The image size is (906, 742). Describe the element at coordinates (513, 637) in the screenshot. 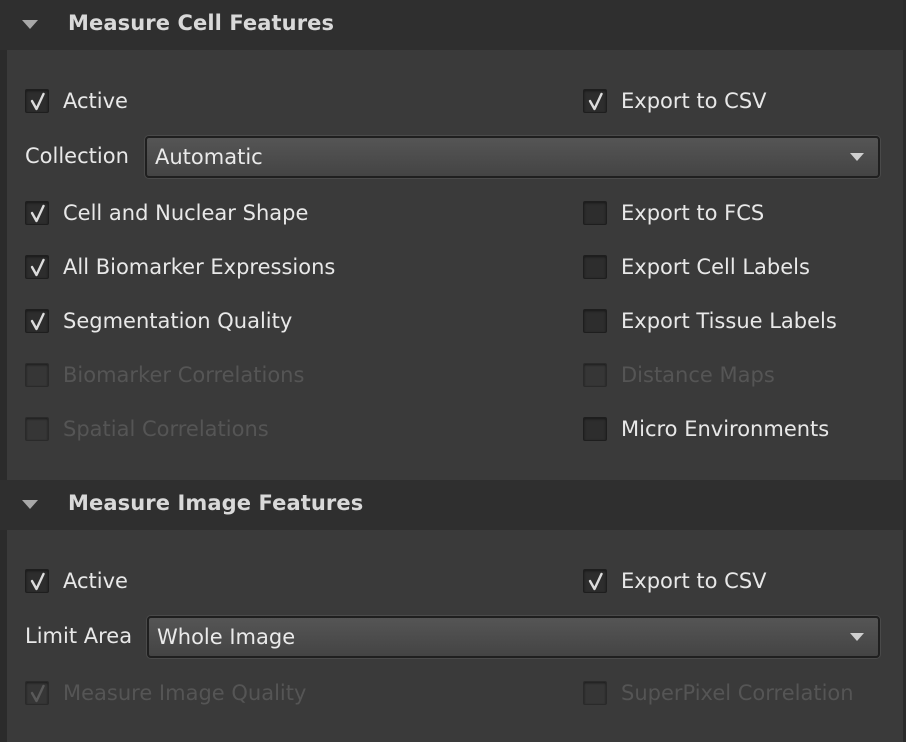

I see `limit-area-dropdown: Whole Image` at that location.